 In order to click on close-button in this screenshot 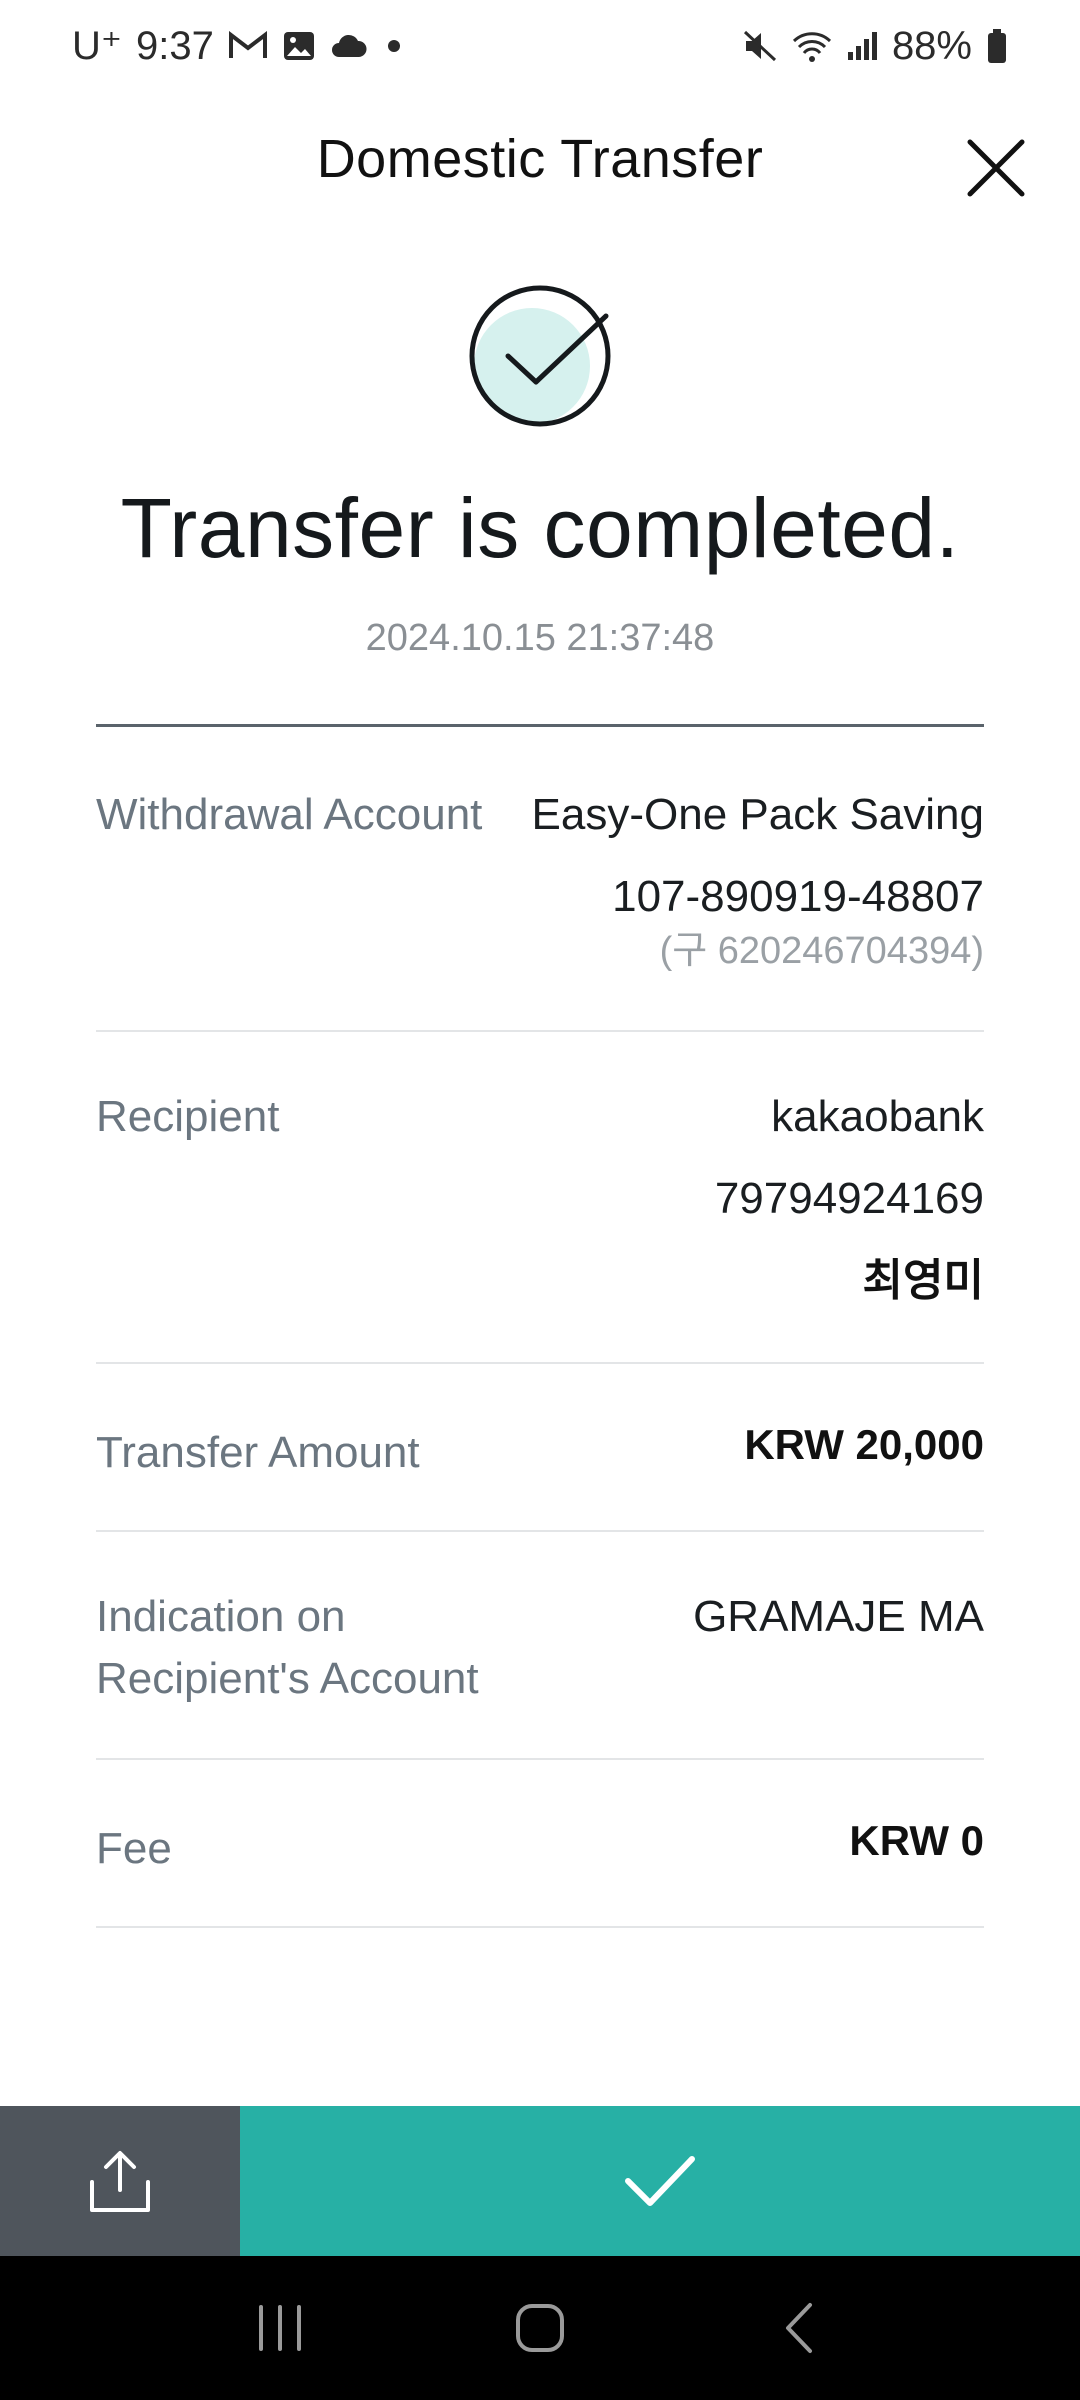, I will do `click(996, 168)`.